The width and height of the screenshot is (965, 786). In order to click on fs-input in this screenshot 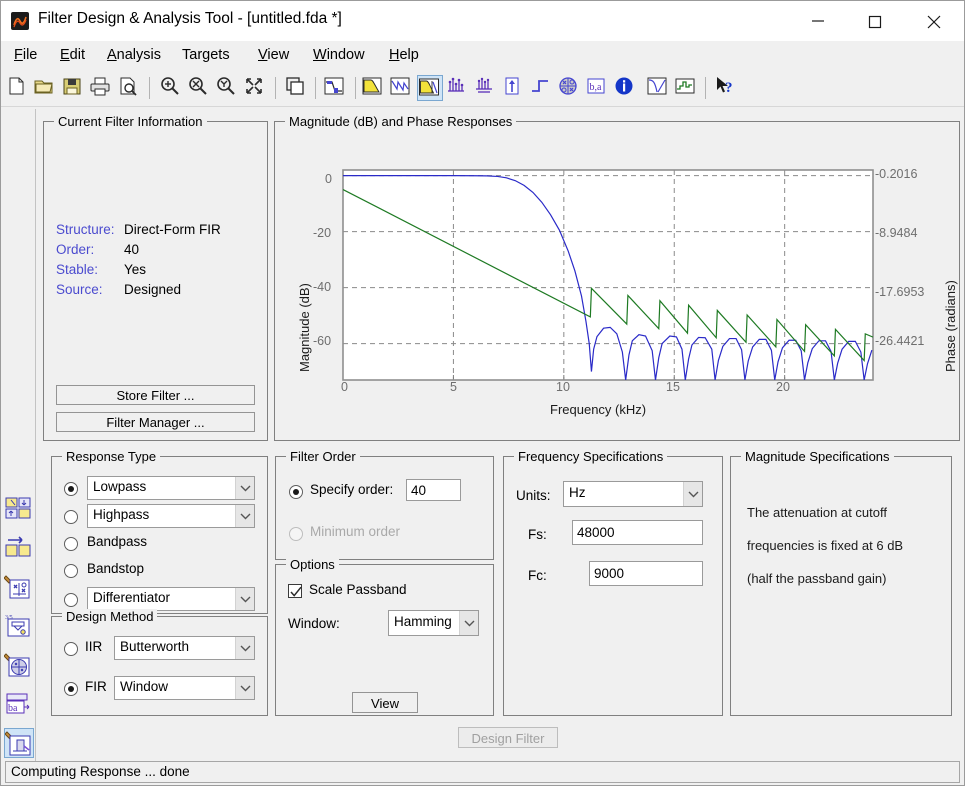, I will do `click(637, 532)`.